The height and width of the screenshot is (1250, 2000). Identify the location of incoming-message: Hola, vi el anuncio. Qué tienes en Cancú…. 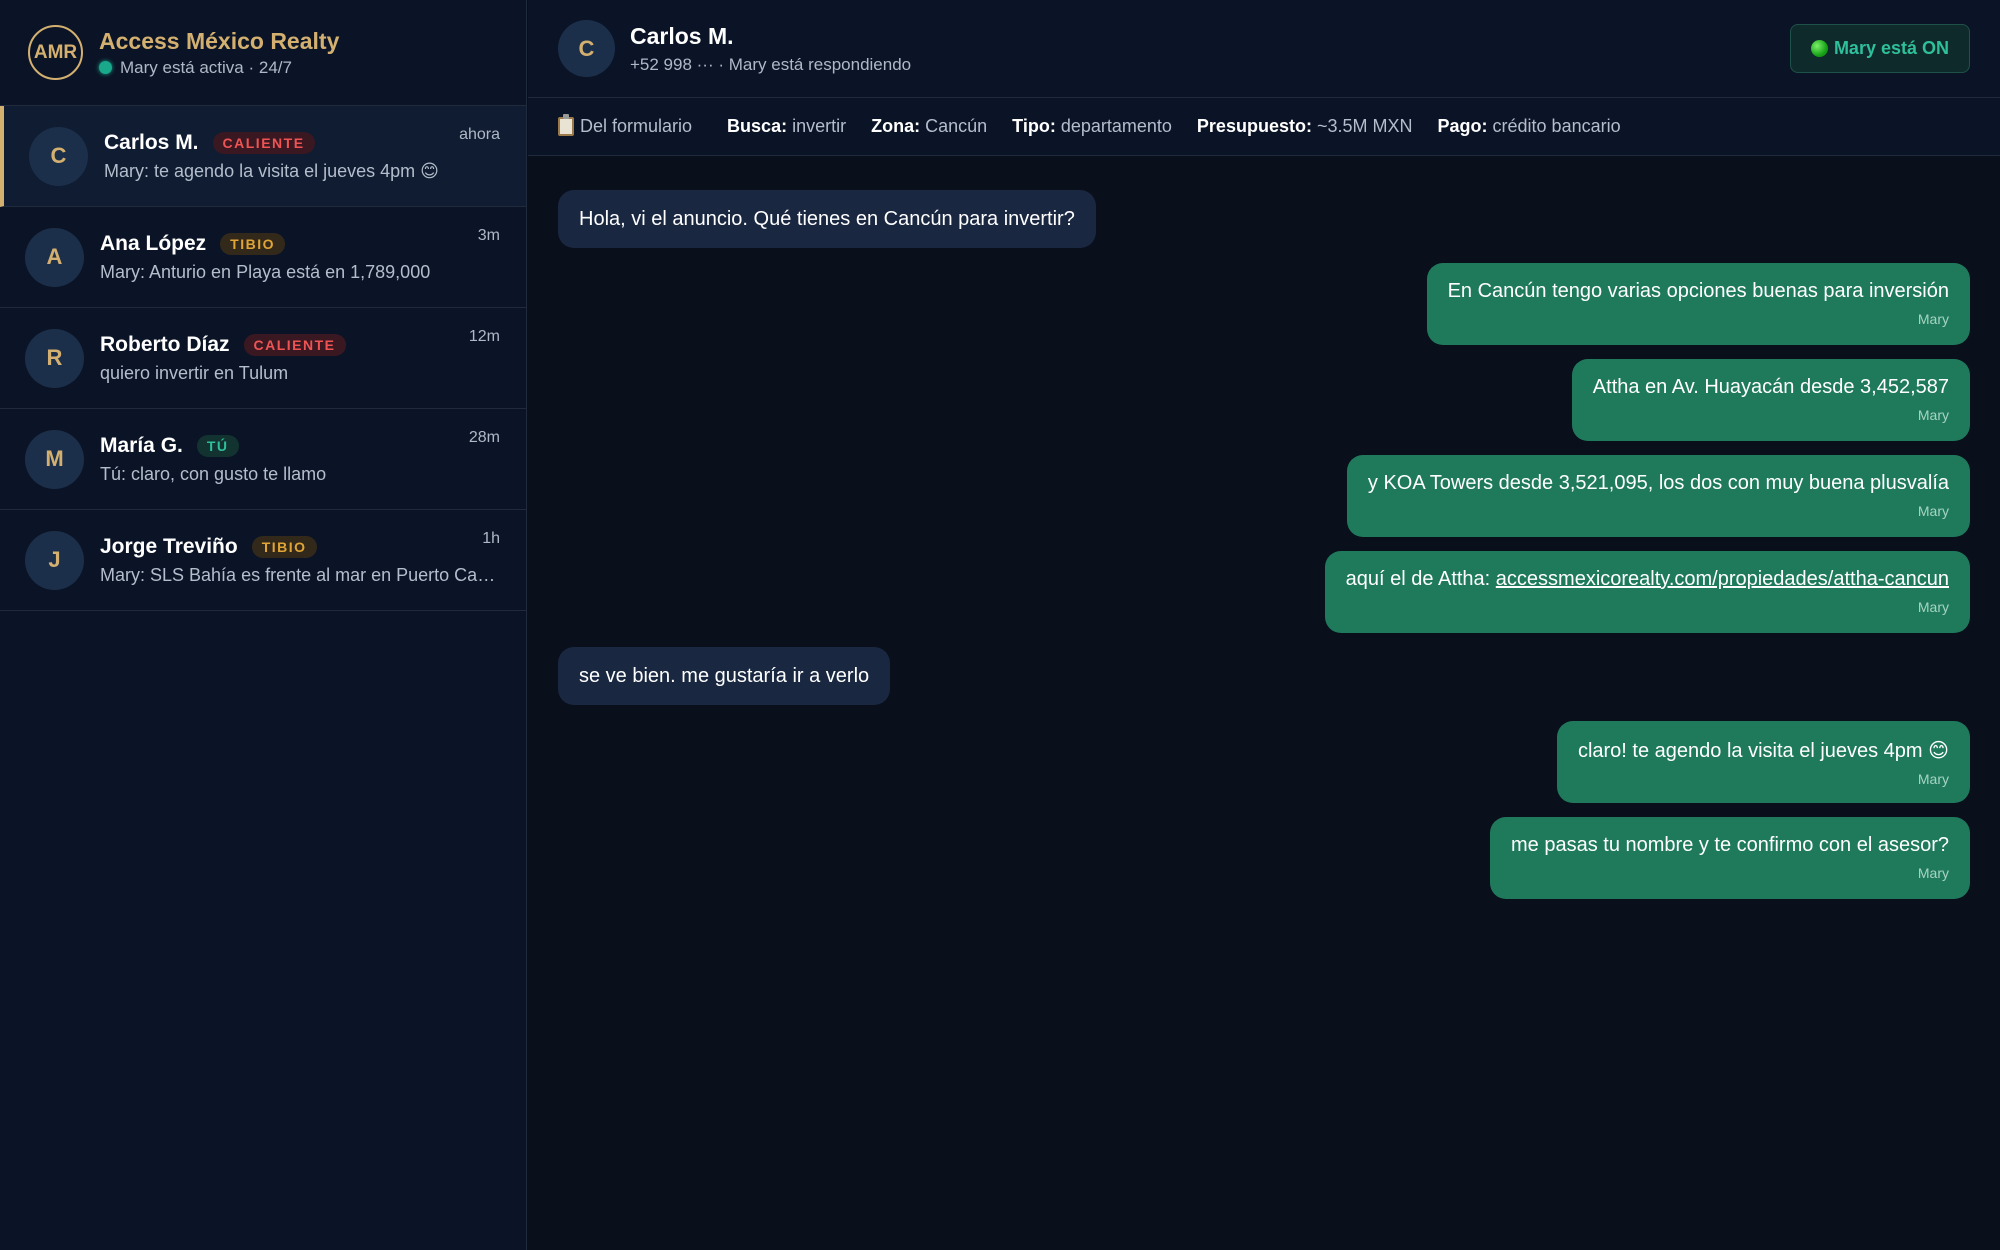
(827, 219).